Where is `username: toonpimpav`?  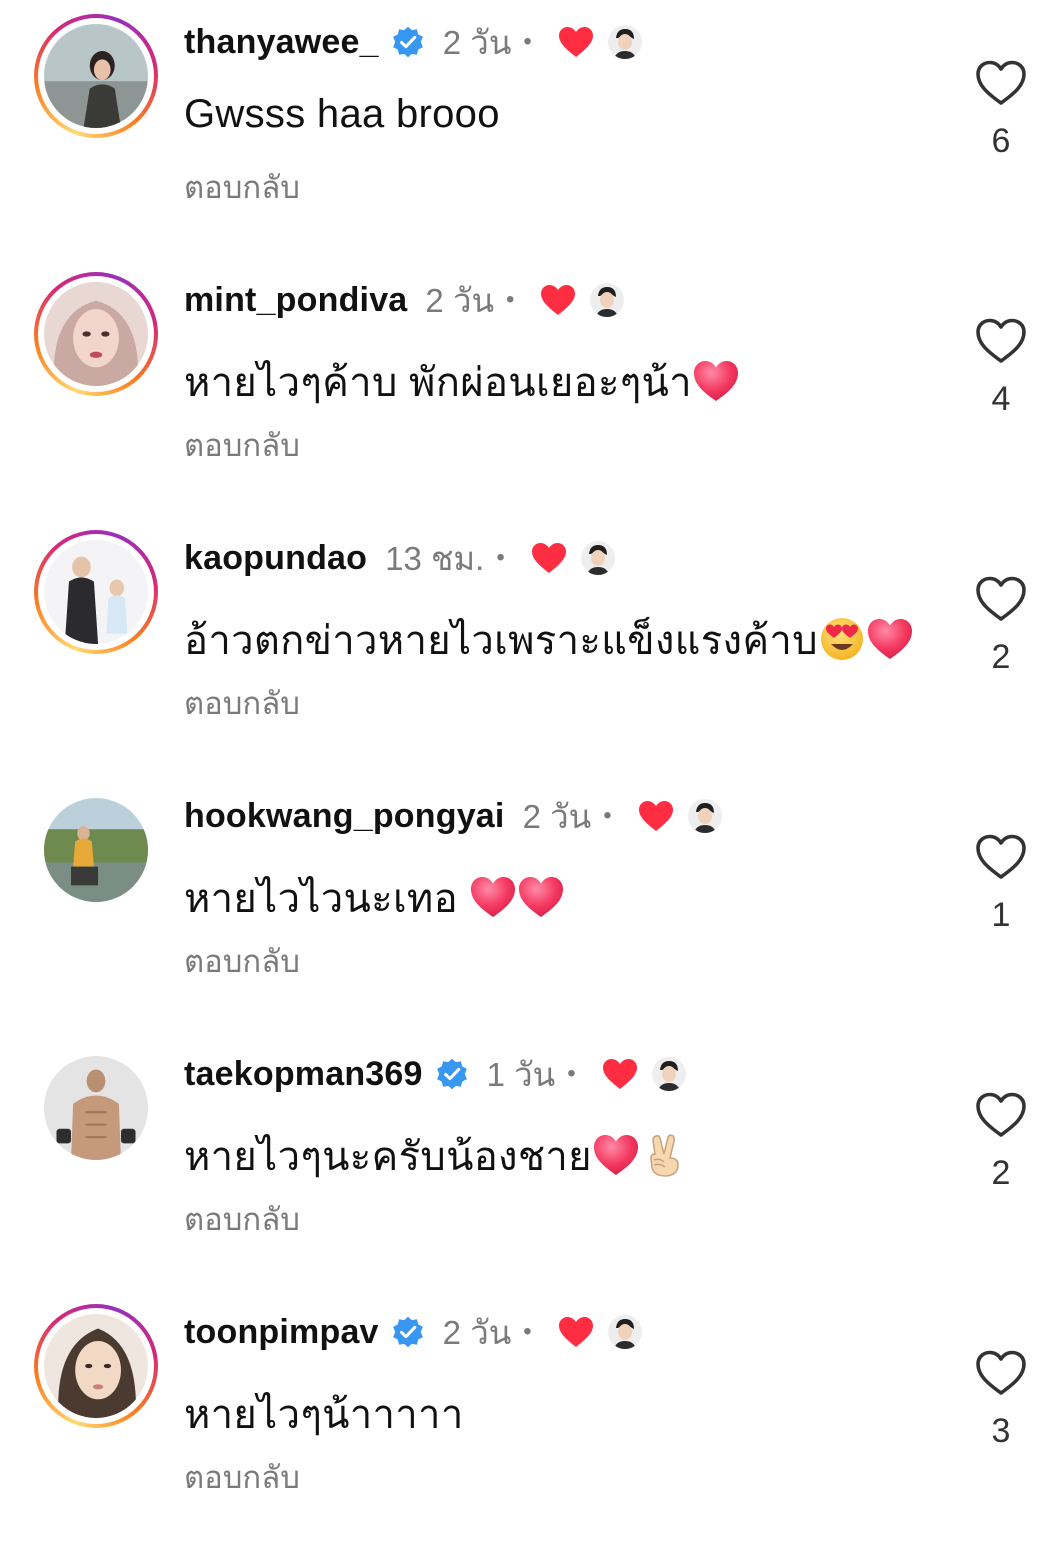 username: toonpimpav is located at coordinates (281, 1332).